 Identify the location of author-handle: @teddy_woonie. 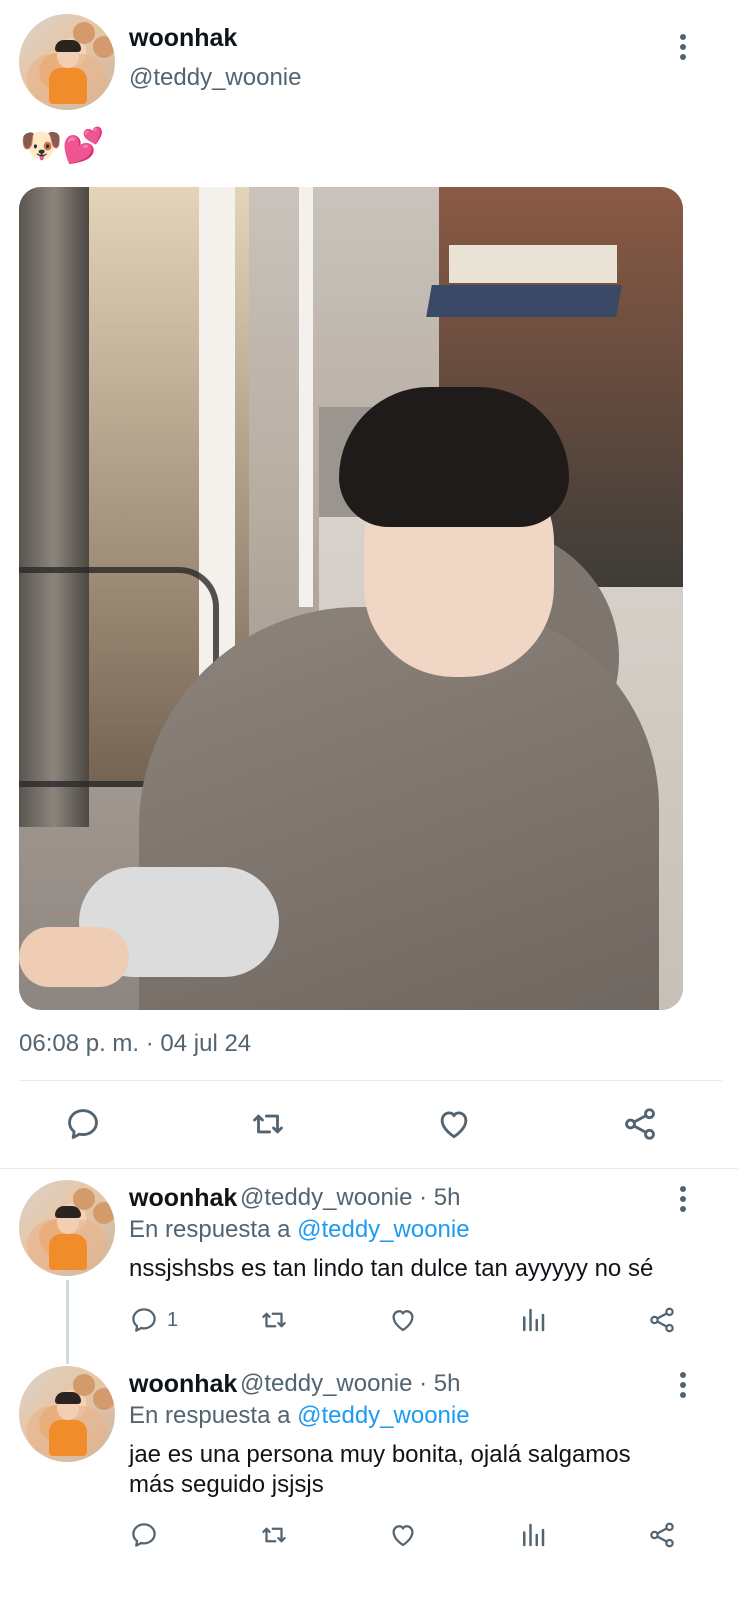
(215, 78).